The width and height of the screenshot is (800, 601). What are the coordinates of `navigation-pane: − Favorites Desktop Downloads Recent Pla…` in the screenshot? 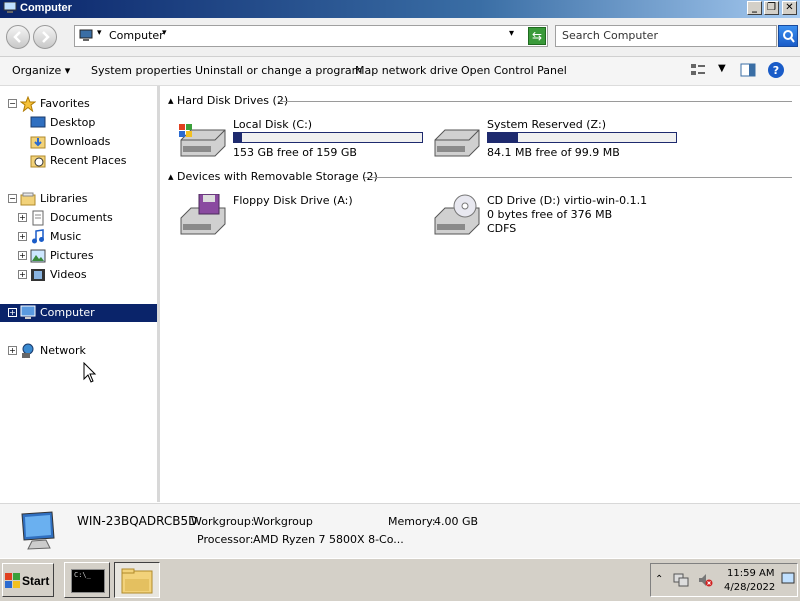 It's located at (80, 294).